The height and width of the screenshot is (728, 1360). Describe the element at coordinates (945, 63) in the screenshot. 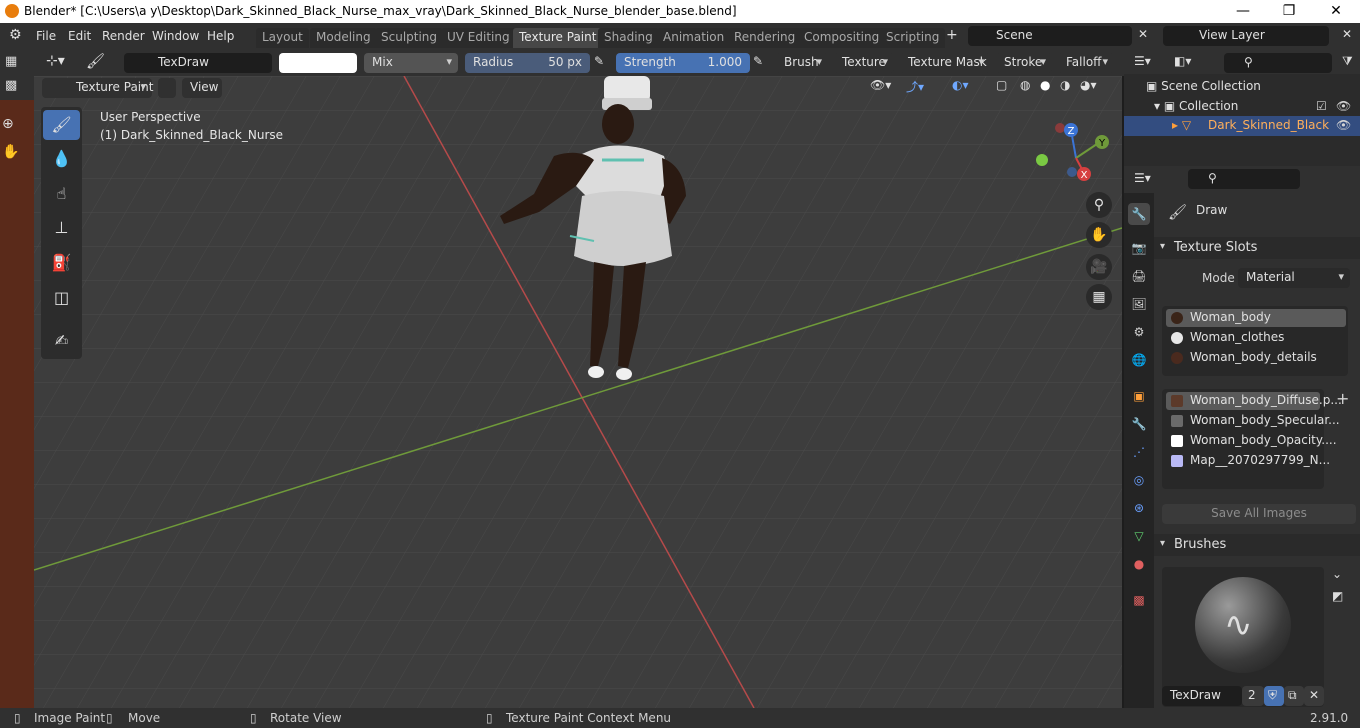

I see `texture-mask-menu: Texture Mask` at that location.